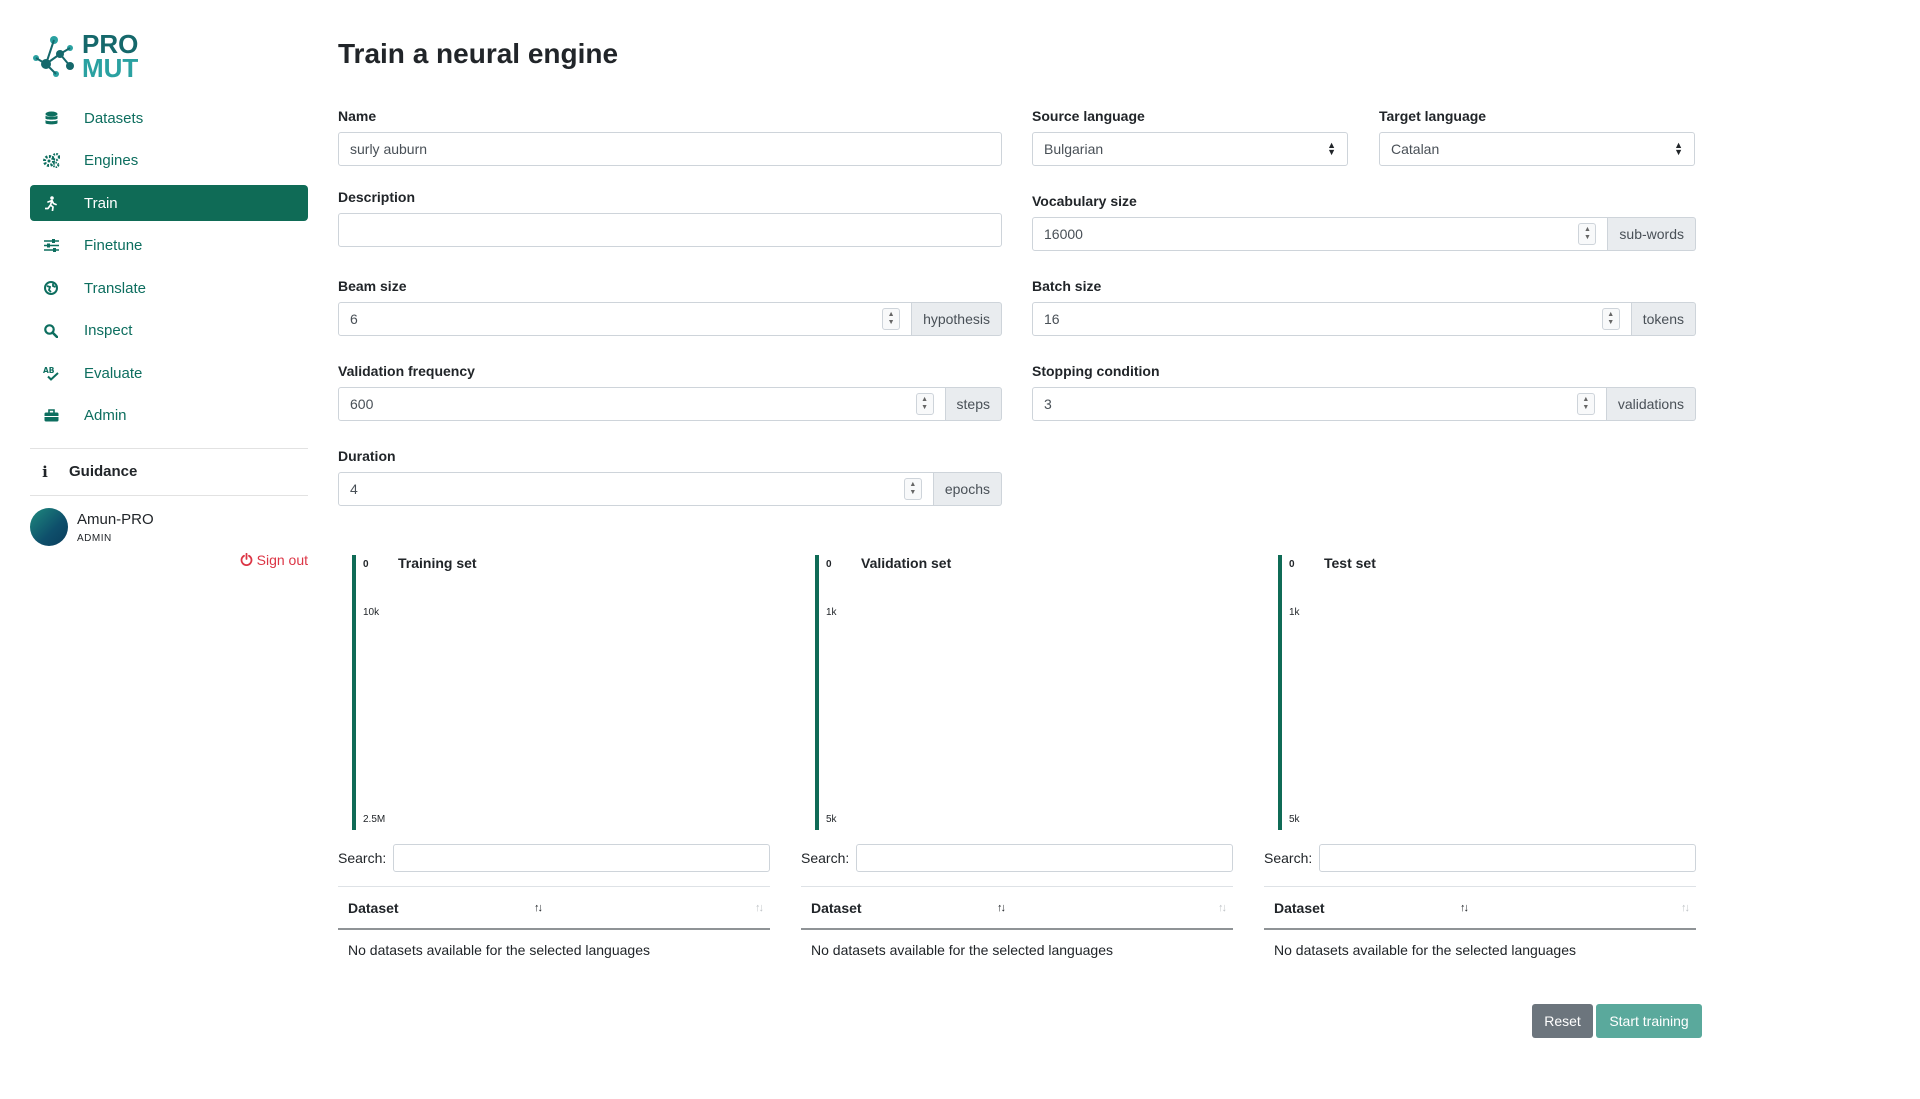 This screenshot has height=1099, width=1920. Describe the element at coordinates (1433, 116) in the screenshot. I see `target-language-label: Target language` at that location.